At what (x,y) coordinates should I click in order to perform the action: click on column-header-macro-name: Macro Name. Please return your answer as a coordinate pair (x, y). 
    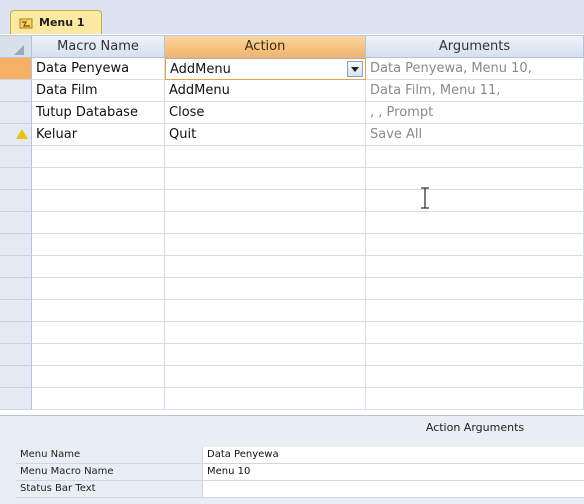
    Looking at the image, I should click on (98, 47).